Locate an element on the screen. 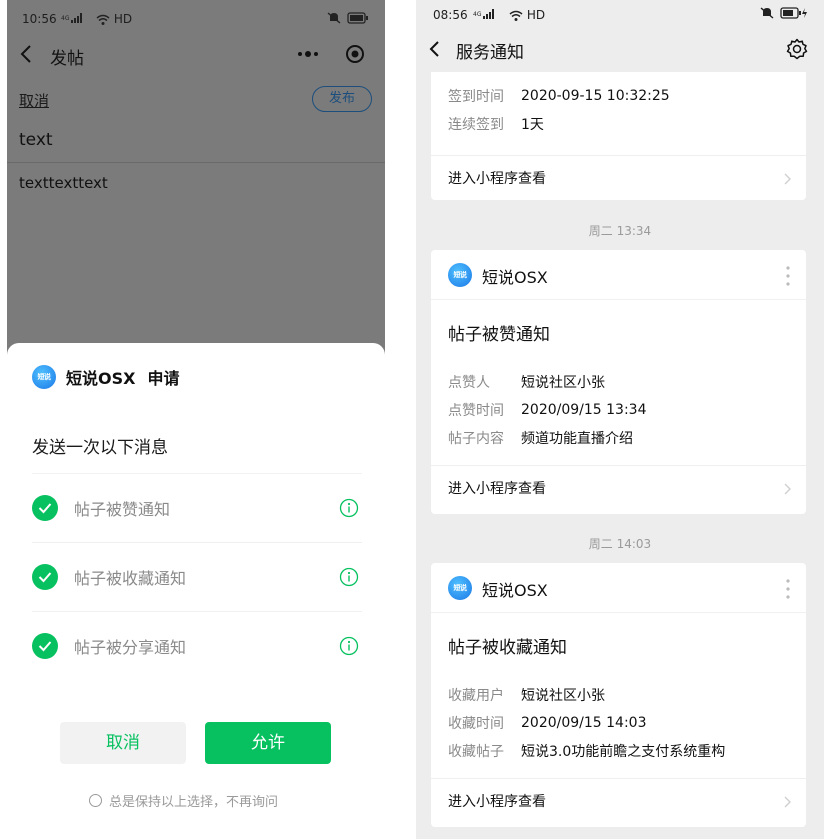  row-value: 2020/09/15 13:34 is located at coordinates (584, 410).